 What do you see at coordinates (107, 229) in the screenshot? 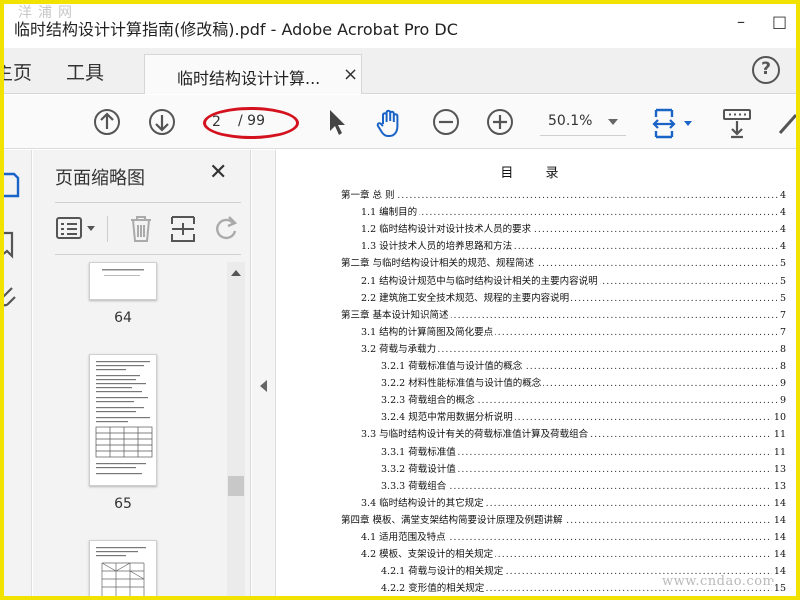
I see `toolbar-divider` at bounding box center [107, 229].